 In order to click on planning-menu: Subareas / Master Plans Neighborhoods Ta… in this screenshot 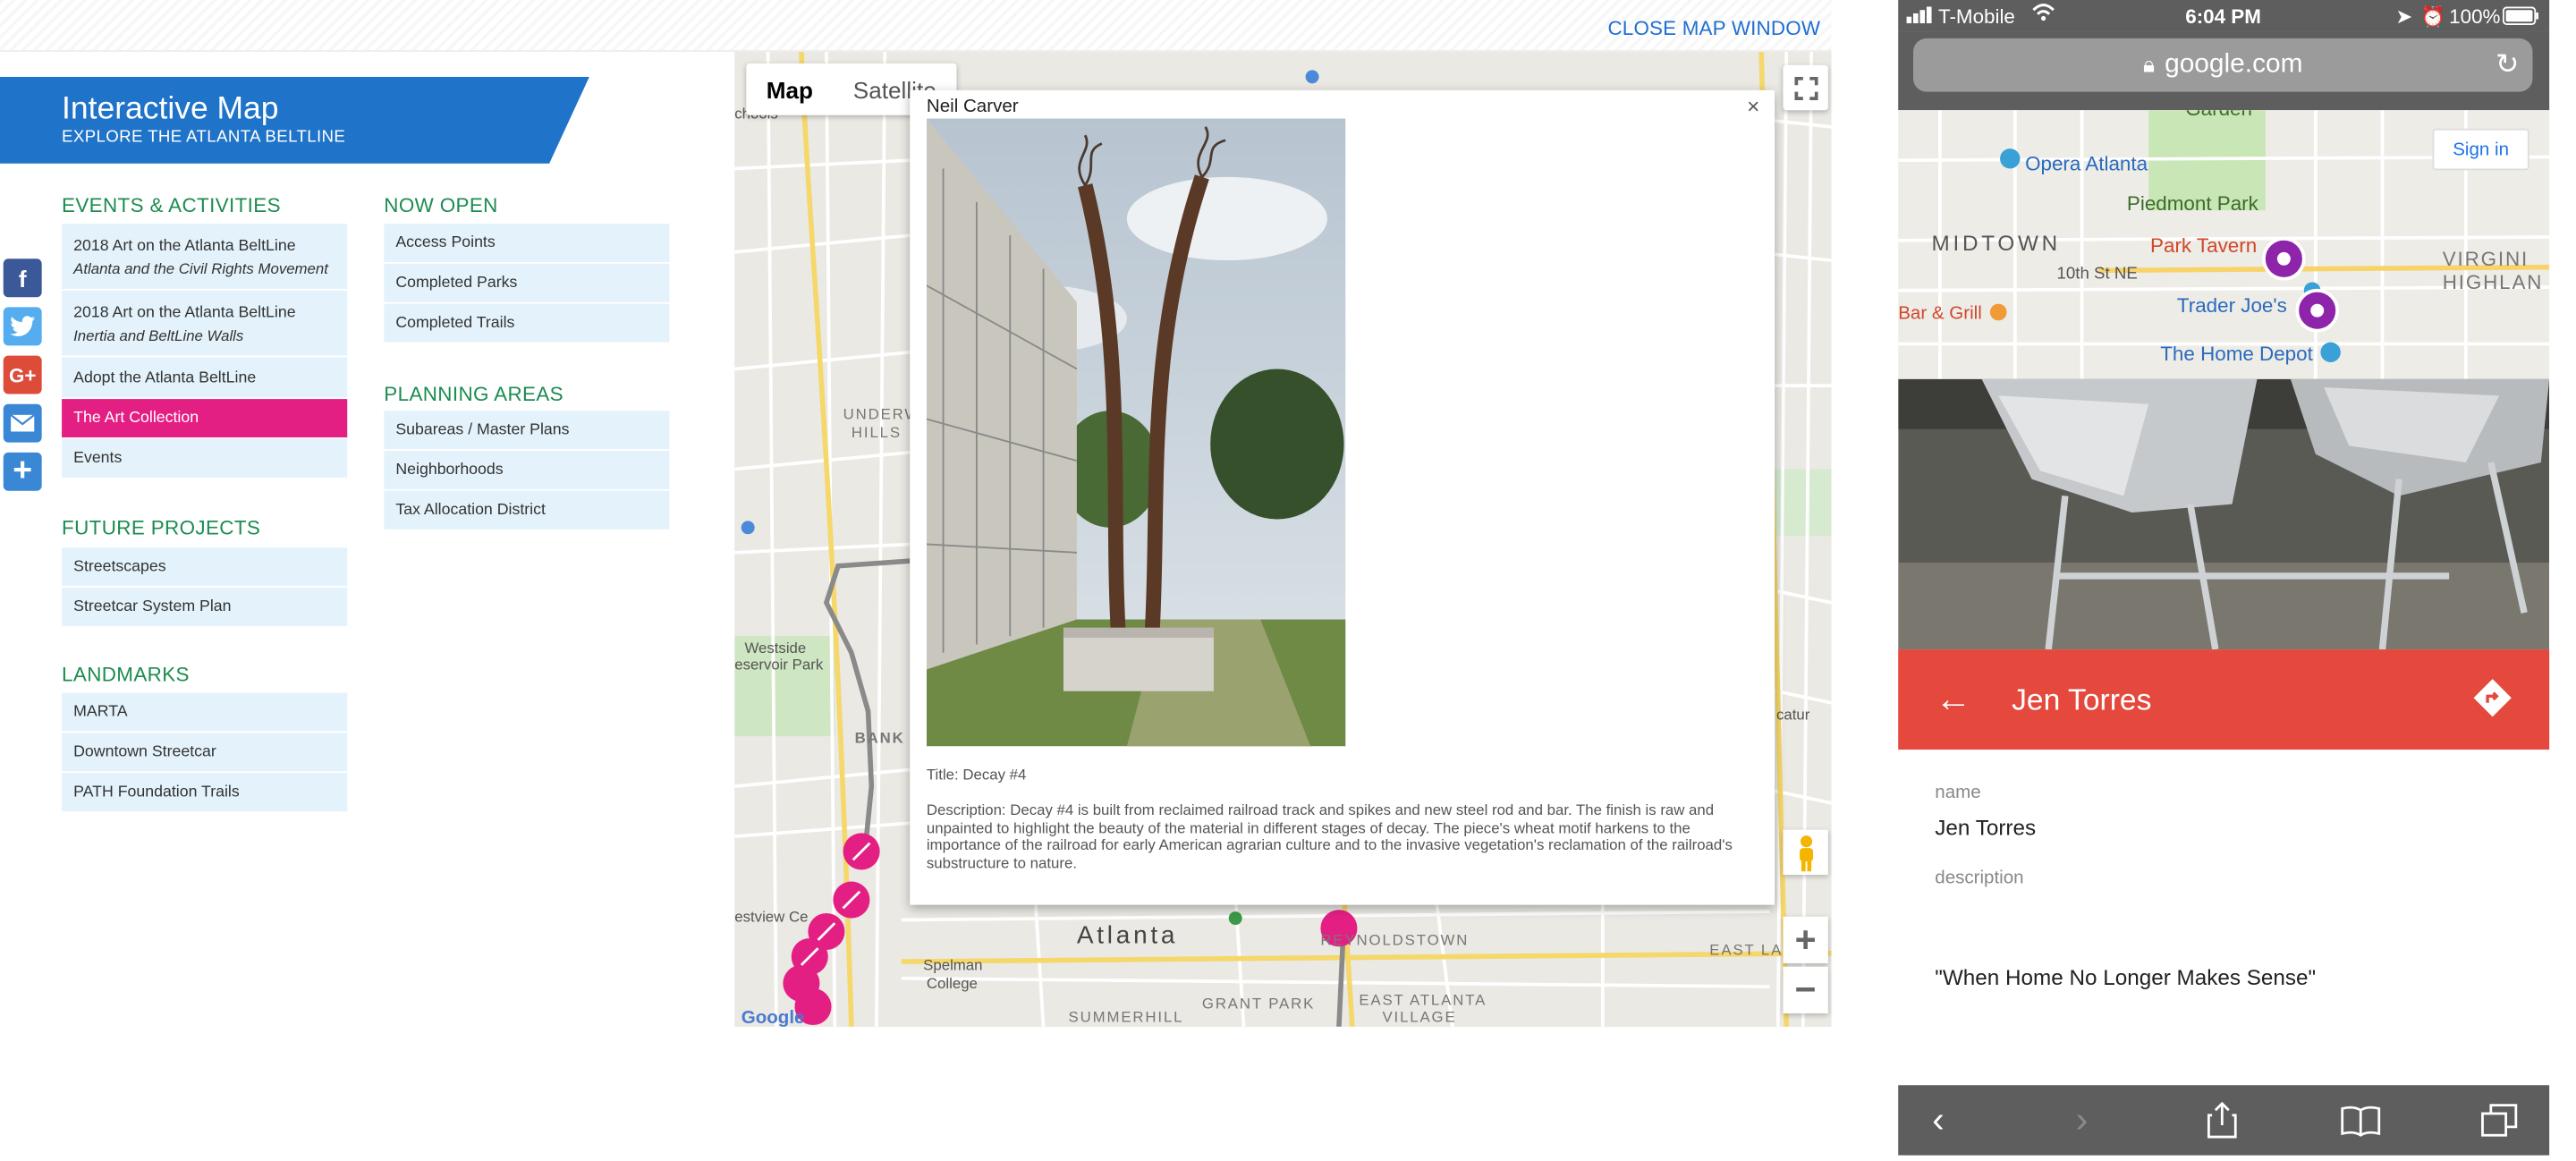, I will do `click(527, 471)`.